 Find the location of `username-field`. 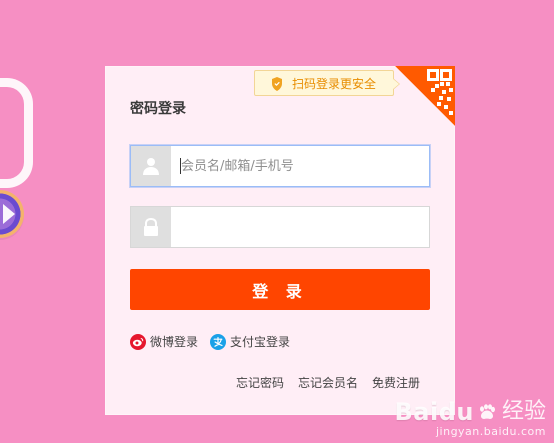

username-field is located at coordinates (280, 166).